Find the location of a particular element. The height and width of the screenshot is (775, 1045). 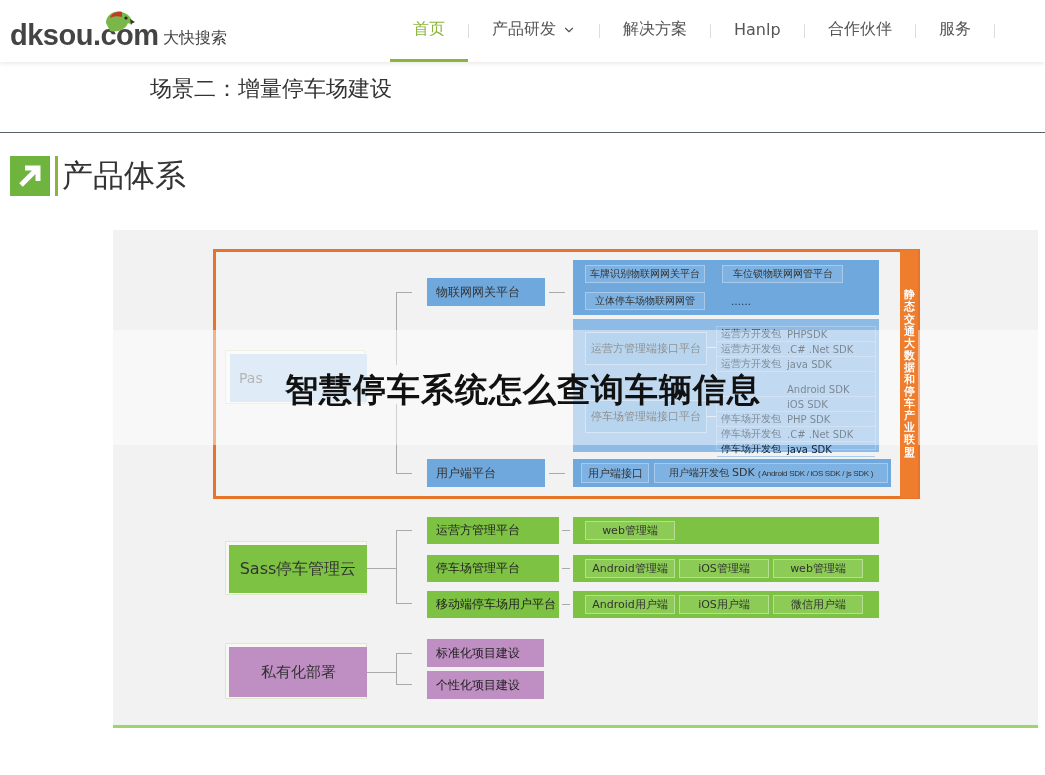

logo-tagline: 大快搜索 is located at coordinates (194, 38).